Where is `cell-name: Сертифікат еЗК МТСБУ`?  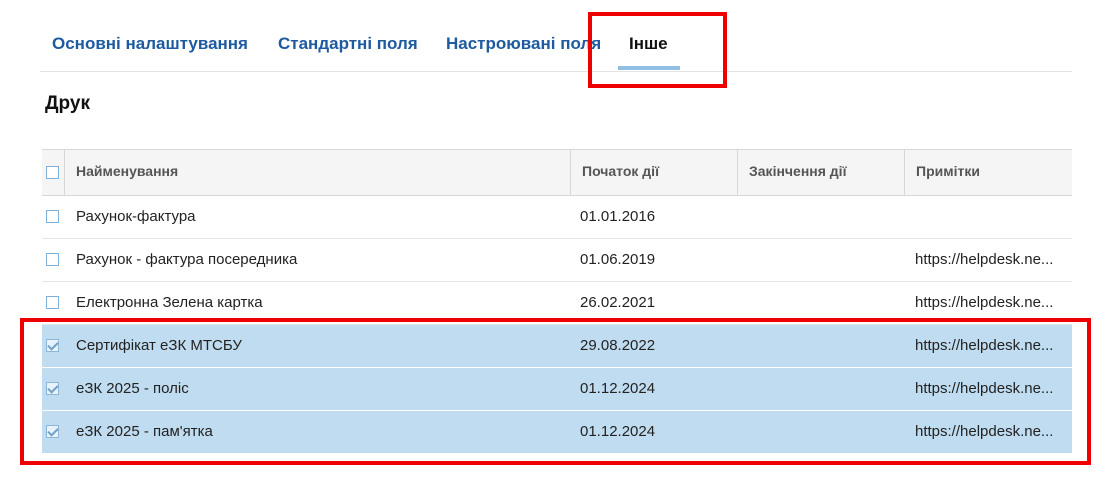
cell-name: Сертифікат еЗК МТСБУ is located at coordinates (159, 345).